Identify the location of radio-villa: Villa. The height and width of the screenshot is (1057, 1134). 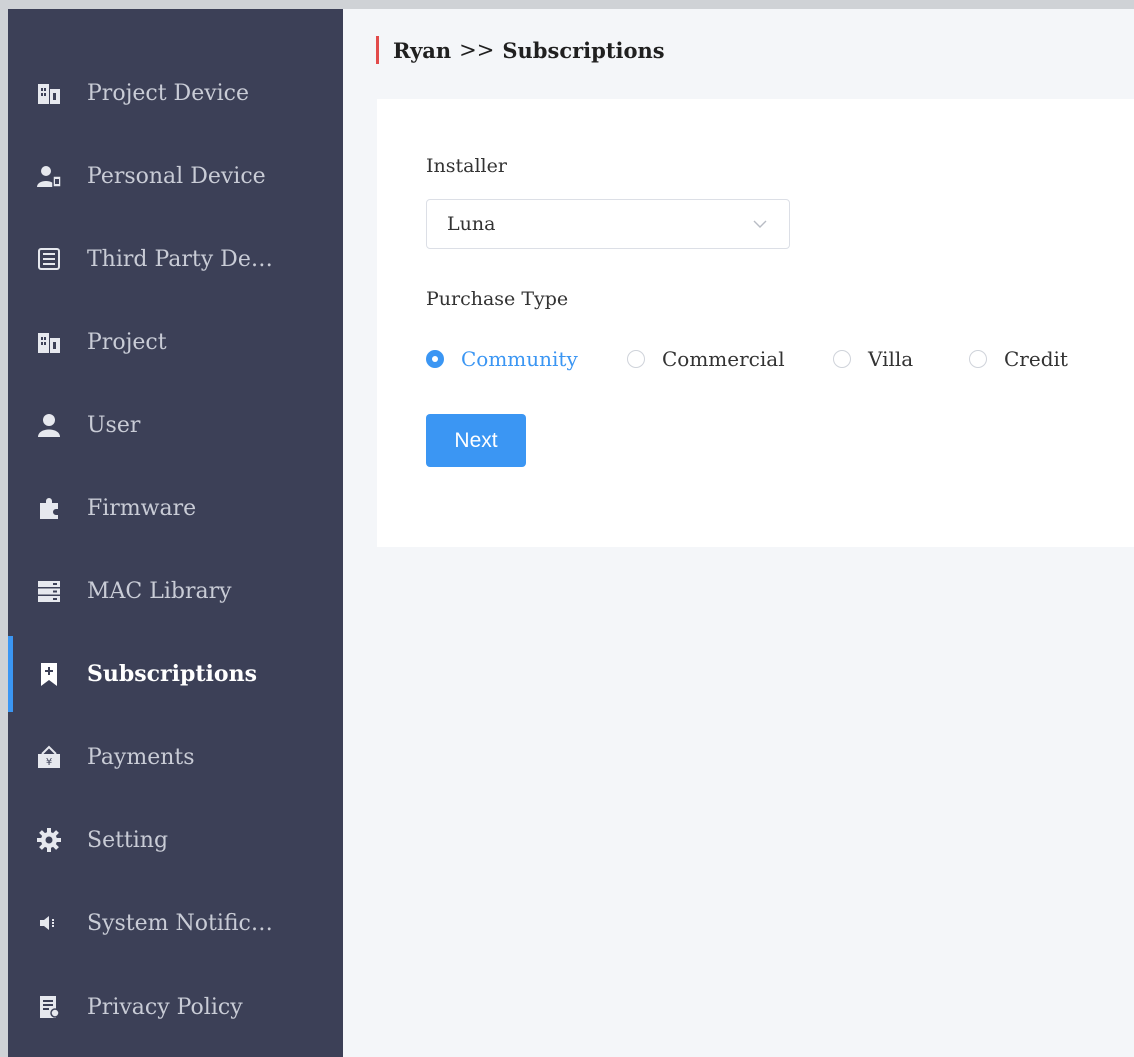
(873, 359).